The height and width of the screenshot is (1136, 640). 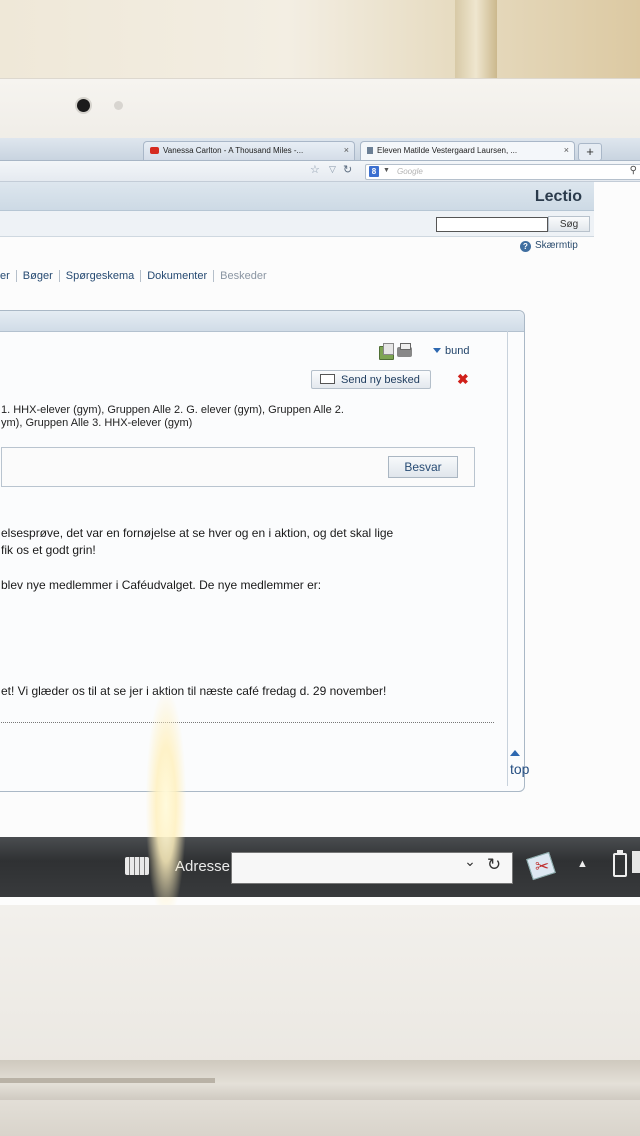 What do you see at coordinates (404, 350) in the screenshot?
I see `print-icon` at bounding box center [404, 350].